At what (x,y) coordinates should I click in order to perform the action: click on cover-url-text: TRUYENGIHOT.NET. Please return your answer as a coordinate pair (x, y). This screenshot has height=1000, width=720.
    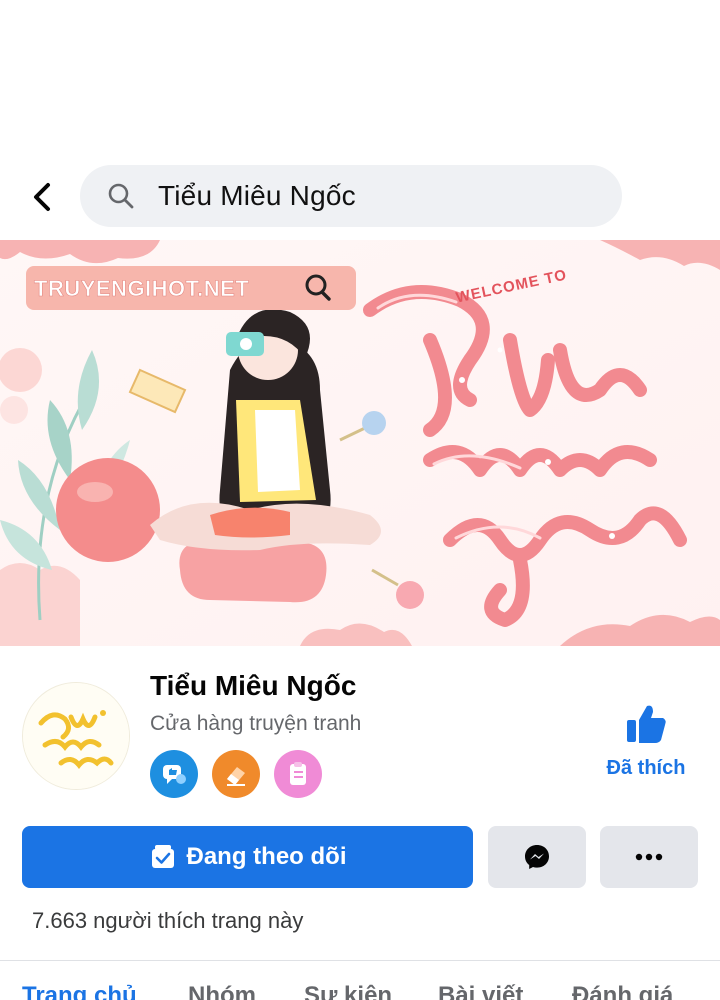
    Looking at the image, I should click on (142, 289).